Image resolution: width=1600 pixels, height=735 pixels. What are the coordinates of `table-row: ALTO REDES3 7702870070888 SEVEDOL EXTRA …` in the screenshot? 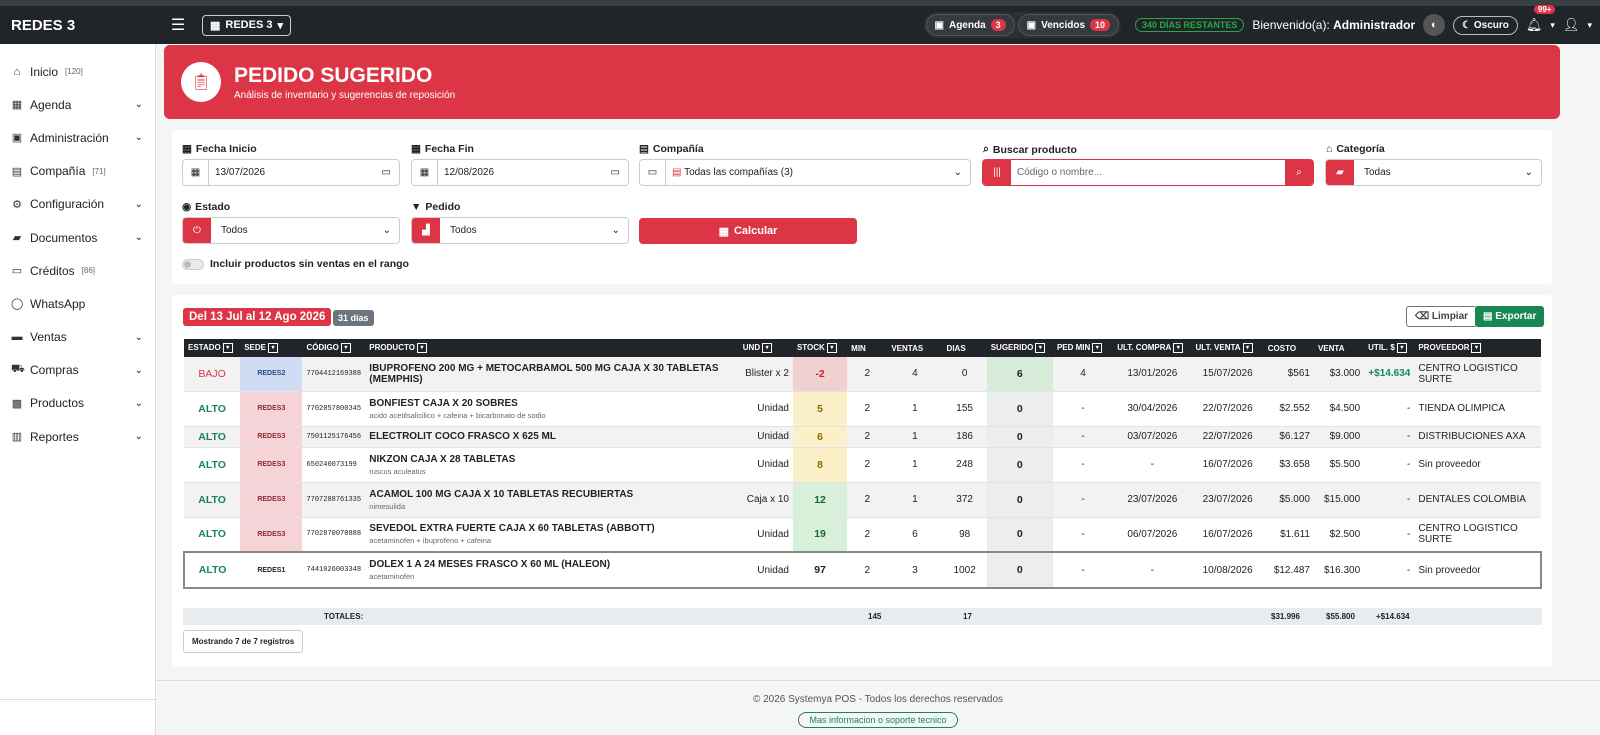 It's located at (862, 535).